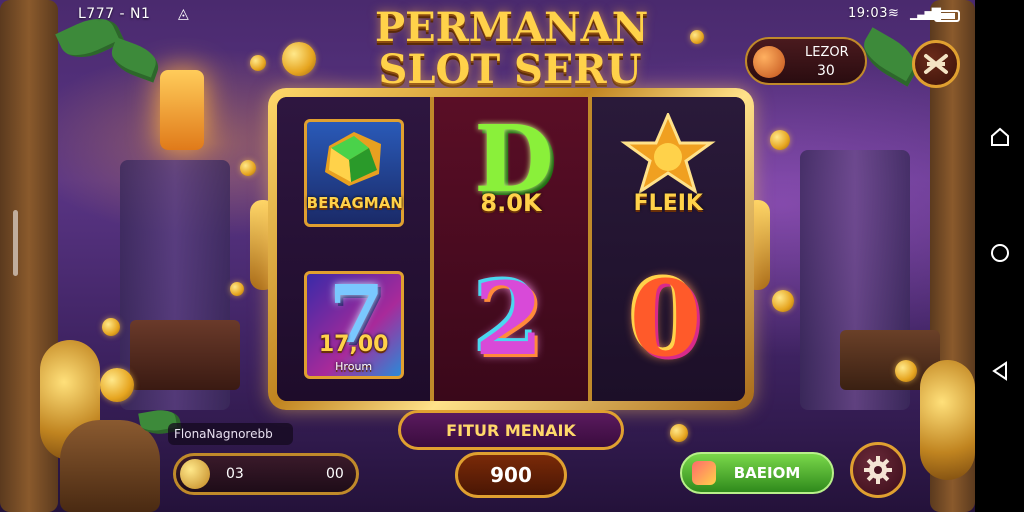 This screenshot has width=1024, height=512. I want to click on balance-left-value: 03, so click(235, 474).